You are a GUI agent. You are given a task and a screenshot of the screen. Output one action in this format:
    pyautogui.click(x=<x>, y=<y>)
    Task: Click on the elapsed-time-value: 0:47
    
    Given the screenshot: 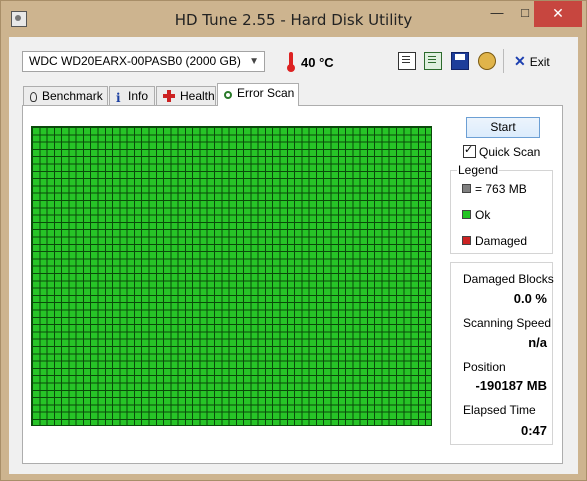 What is the action you would take?
    pyautogui.click(x=533, y=430)
    